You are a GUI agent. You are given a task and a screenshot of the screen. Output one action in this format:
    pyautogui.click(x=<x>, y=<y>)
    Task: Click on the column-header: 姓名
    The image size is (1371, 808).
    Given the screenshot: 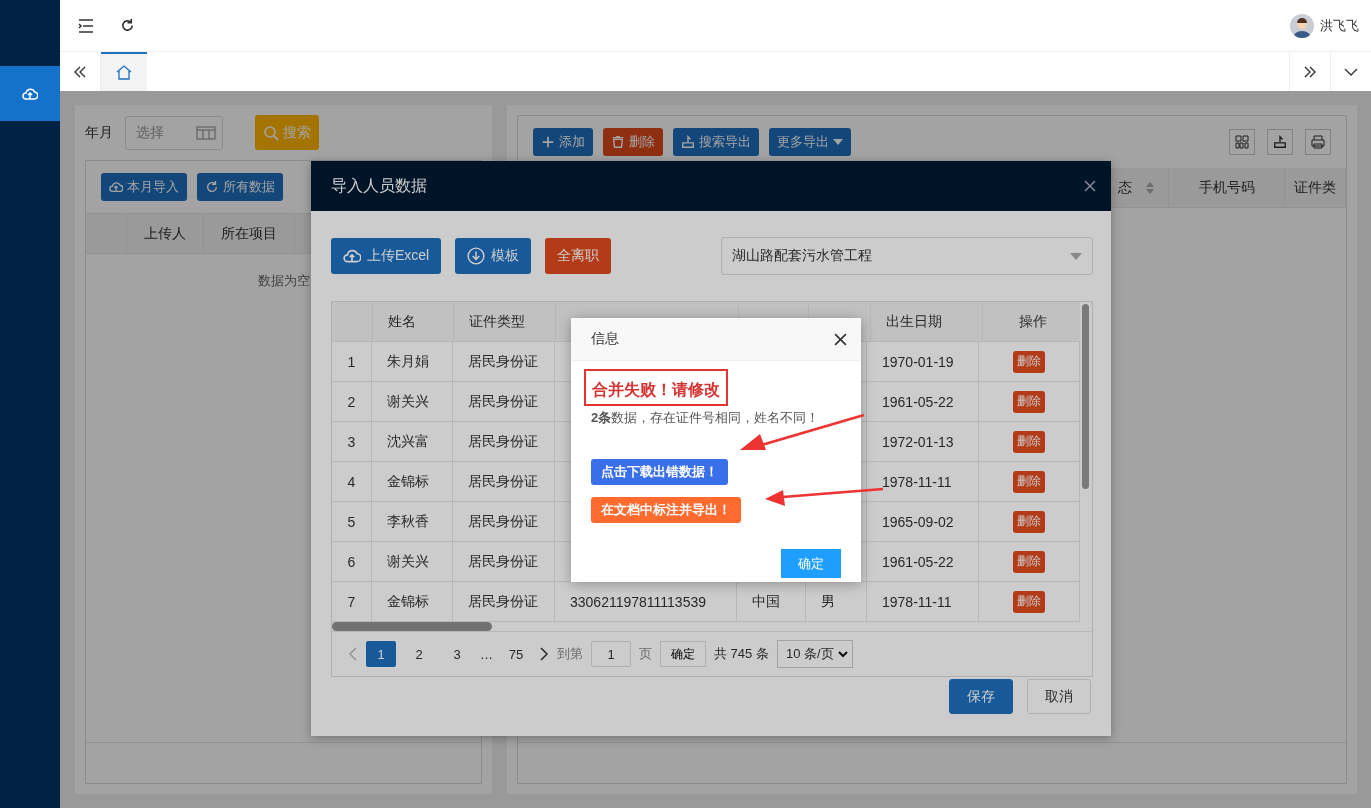 What is the action you would take?
    pyautogui.click(x=413, y=321)
    